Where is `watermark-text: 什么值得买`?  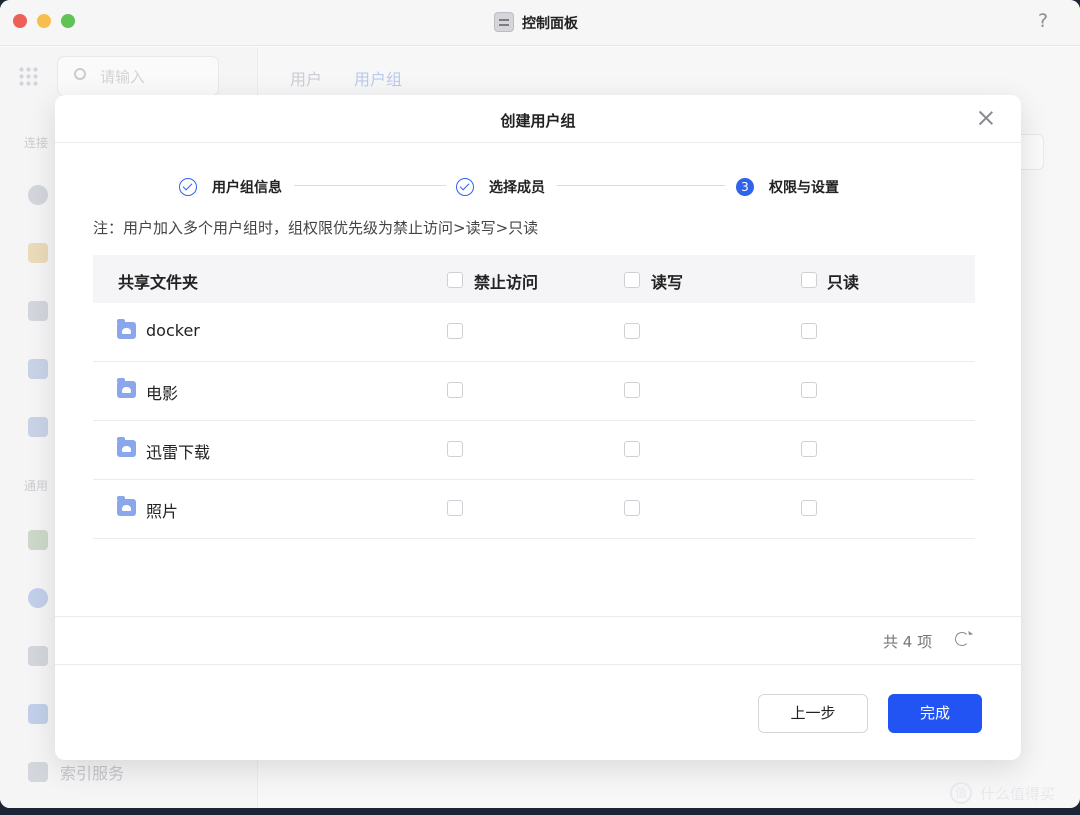
watermark-text: 什么值得买 is located at coordinates (1018, 793).